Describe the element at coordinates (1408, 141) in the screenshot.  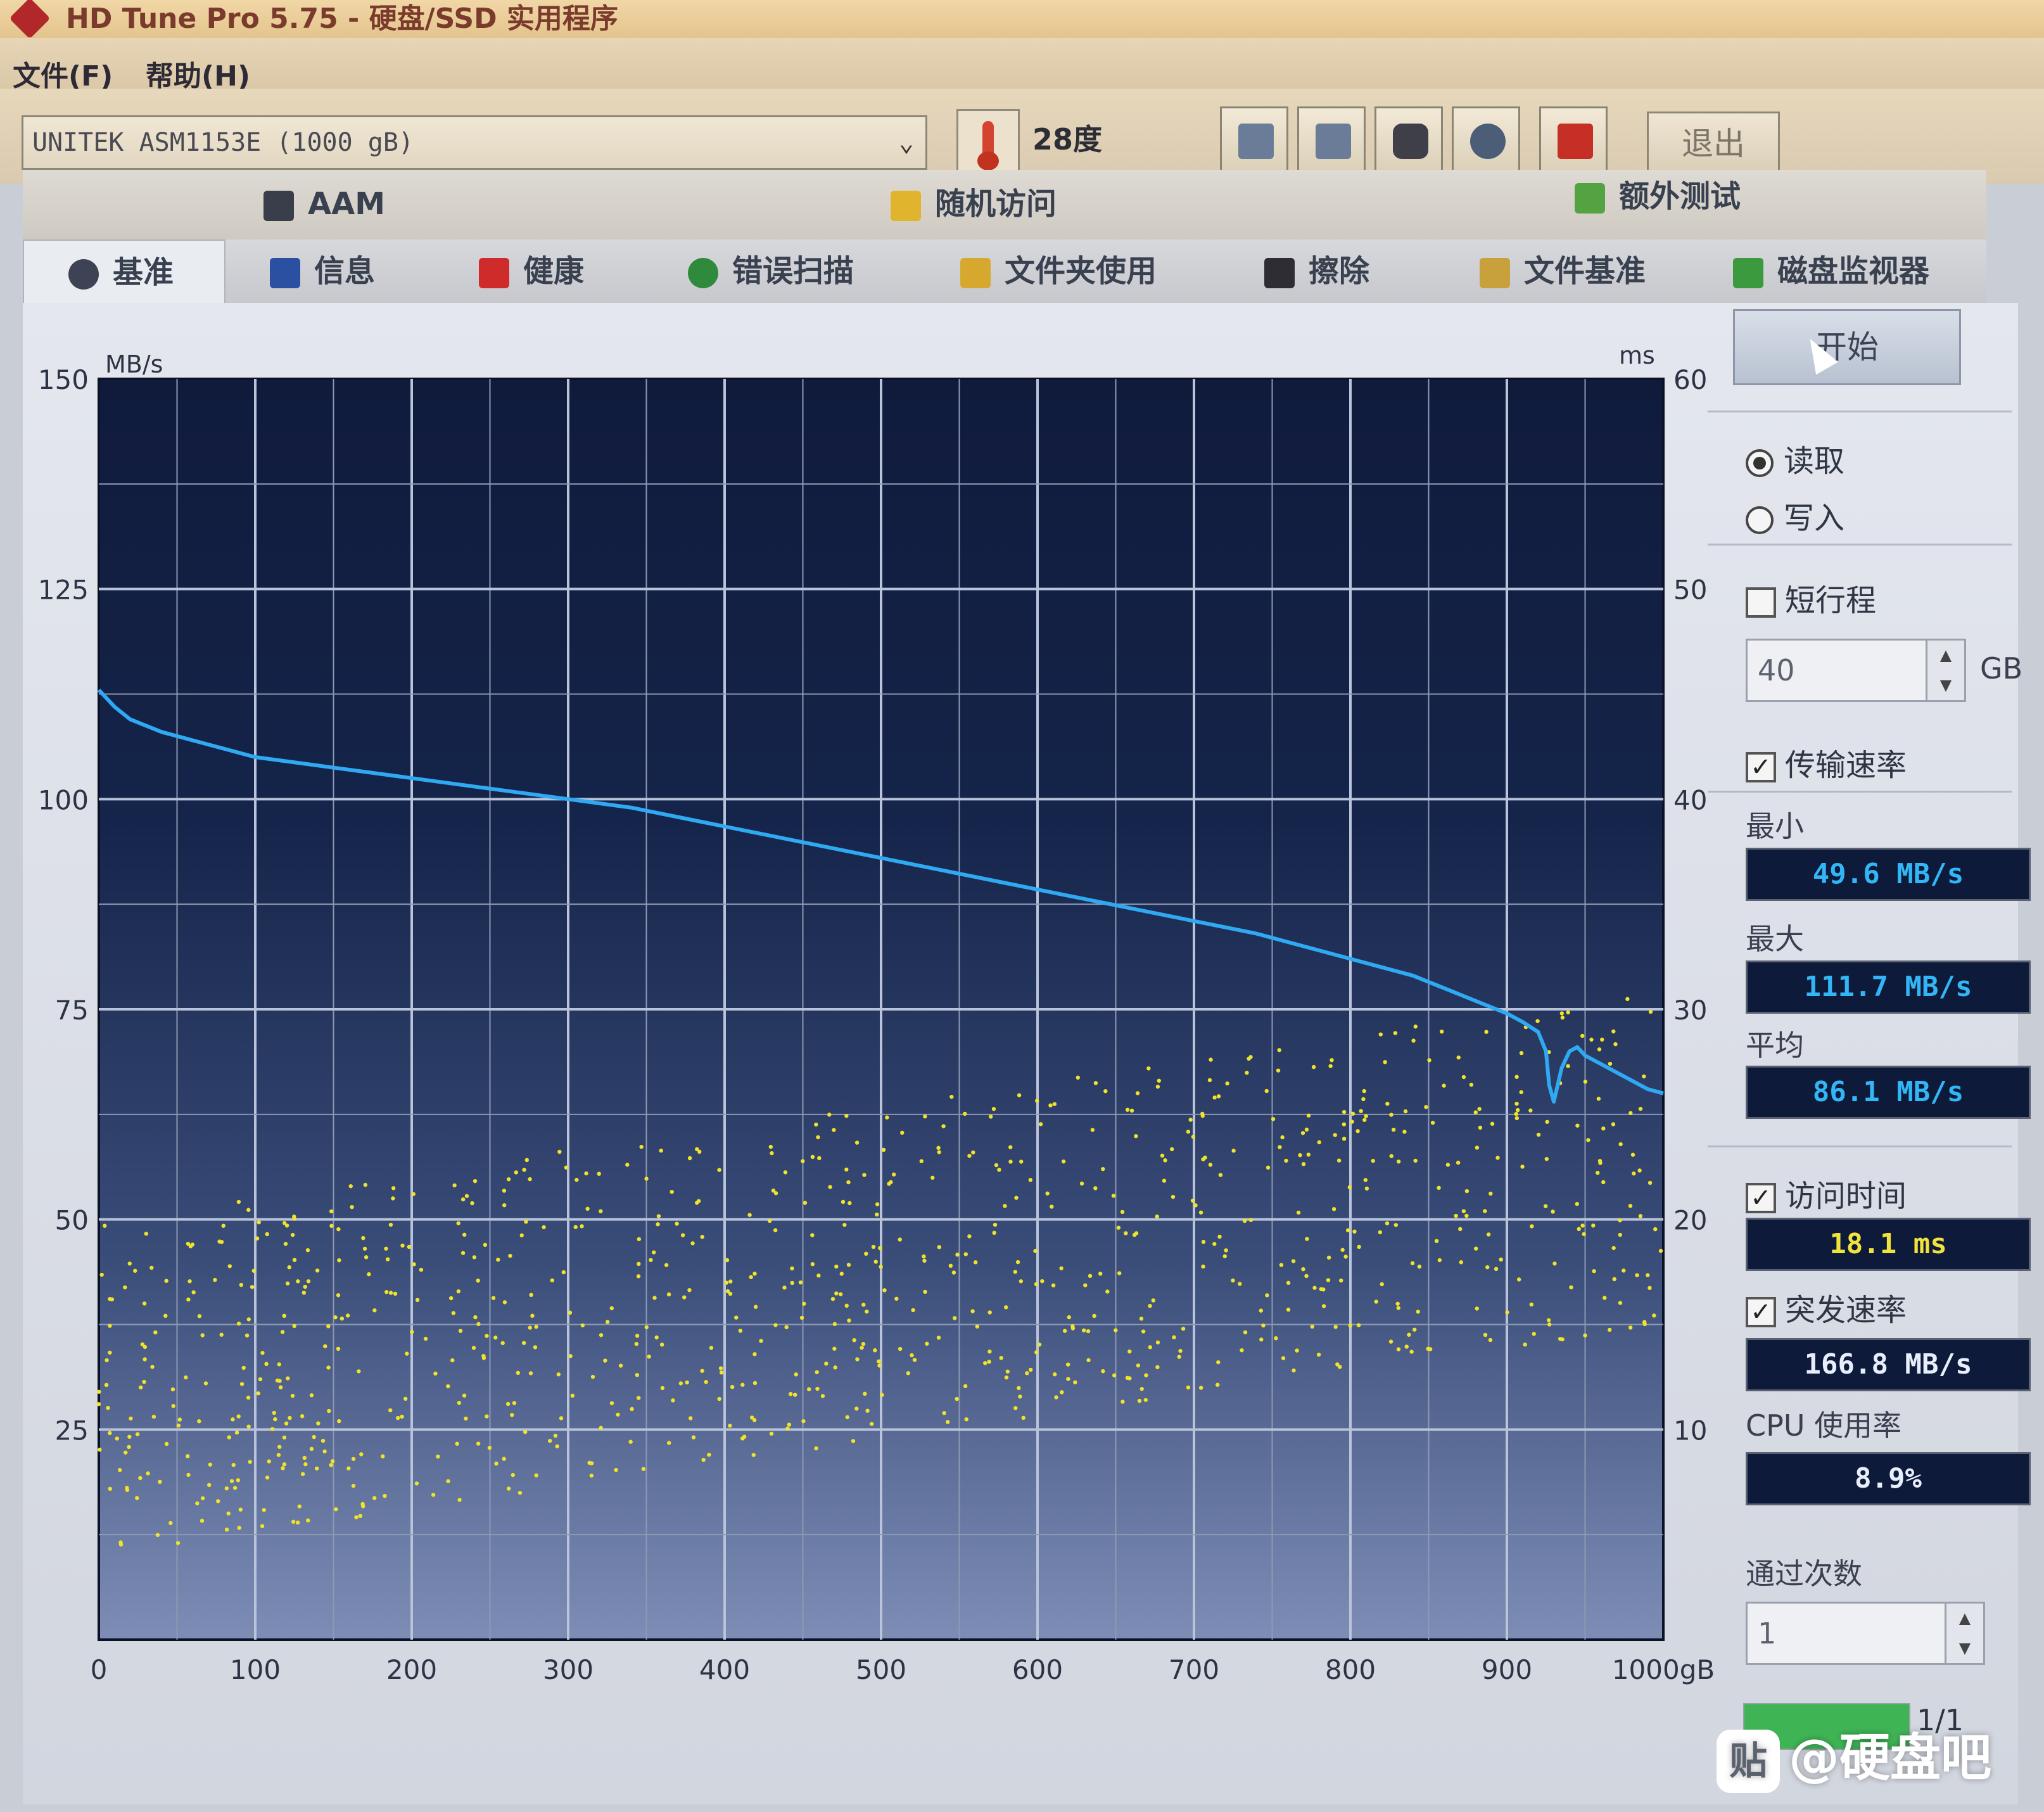
I see `screenshot-button` at that location.